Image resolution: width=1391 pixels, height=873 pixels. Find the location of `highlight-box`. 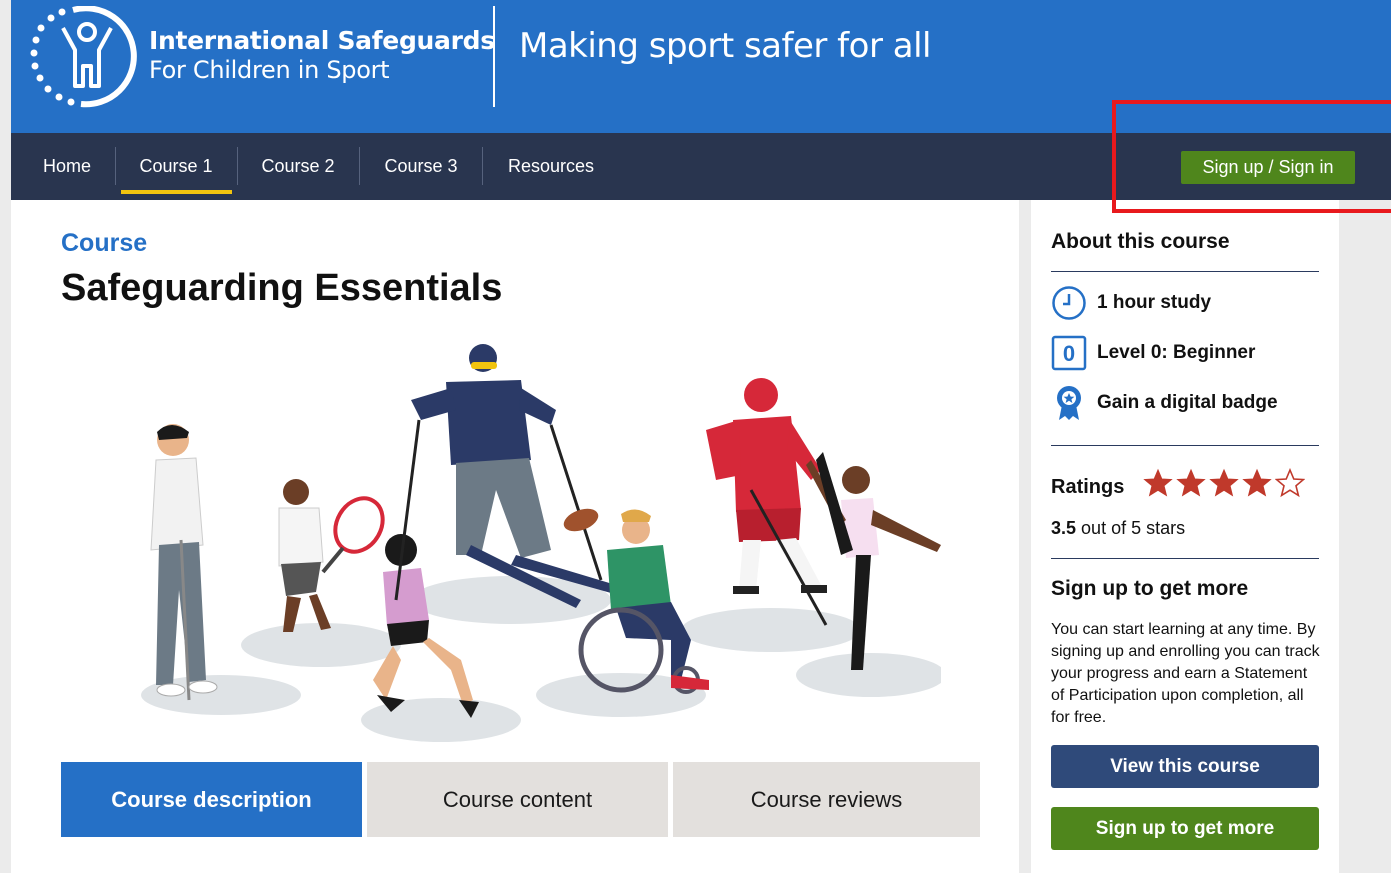

highlight-box is located at coordinates (1251, 156).